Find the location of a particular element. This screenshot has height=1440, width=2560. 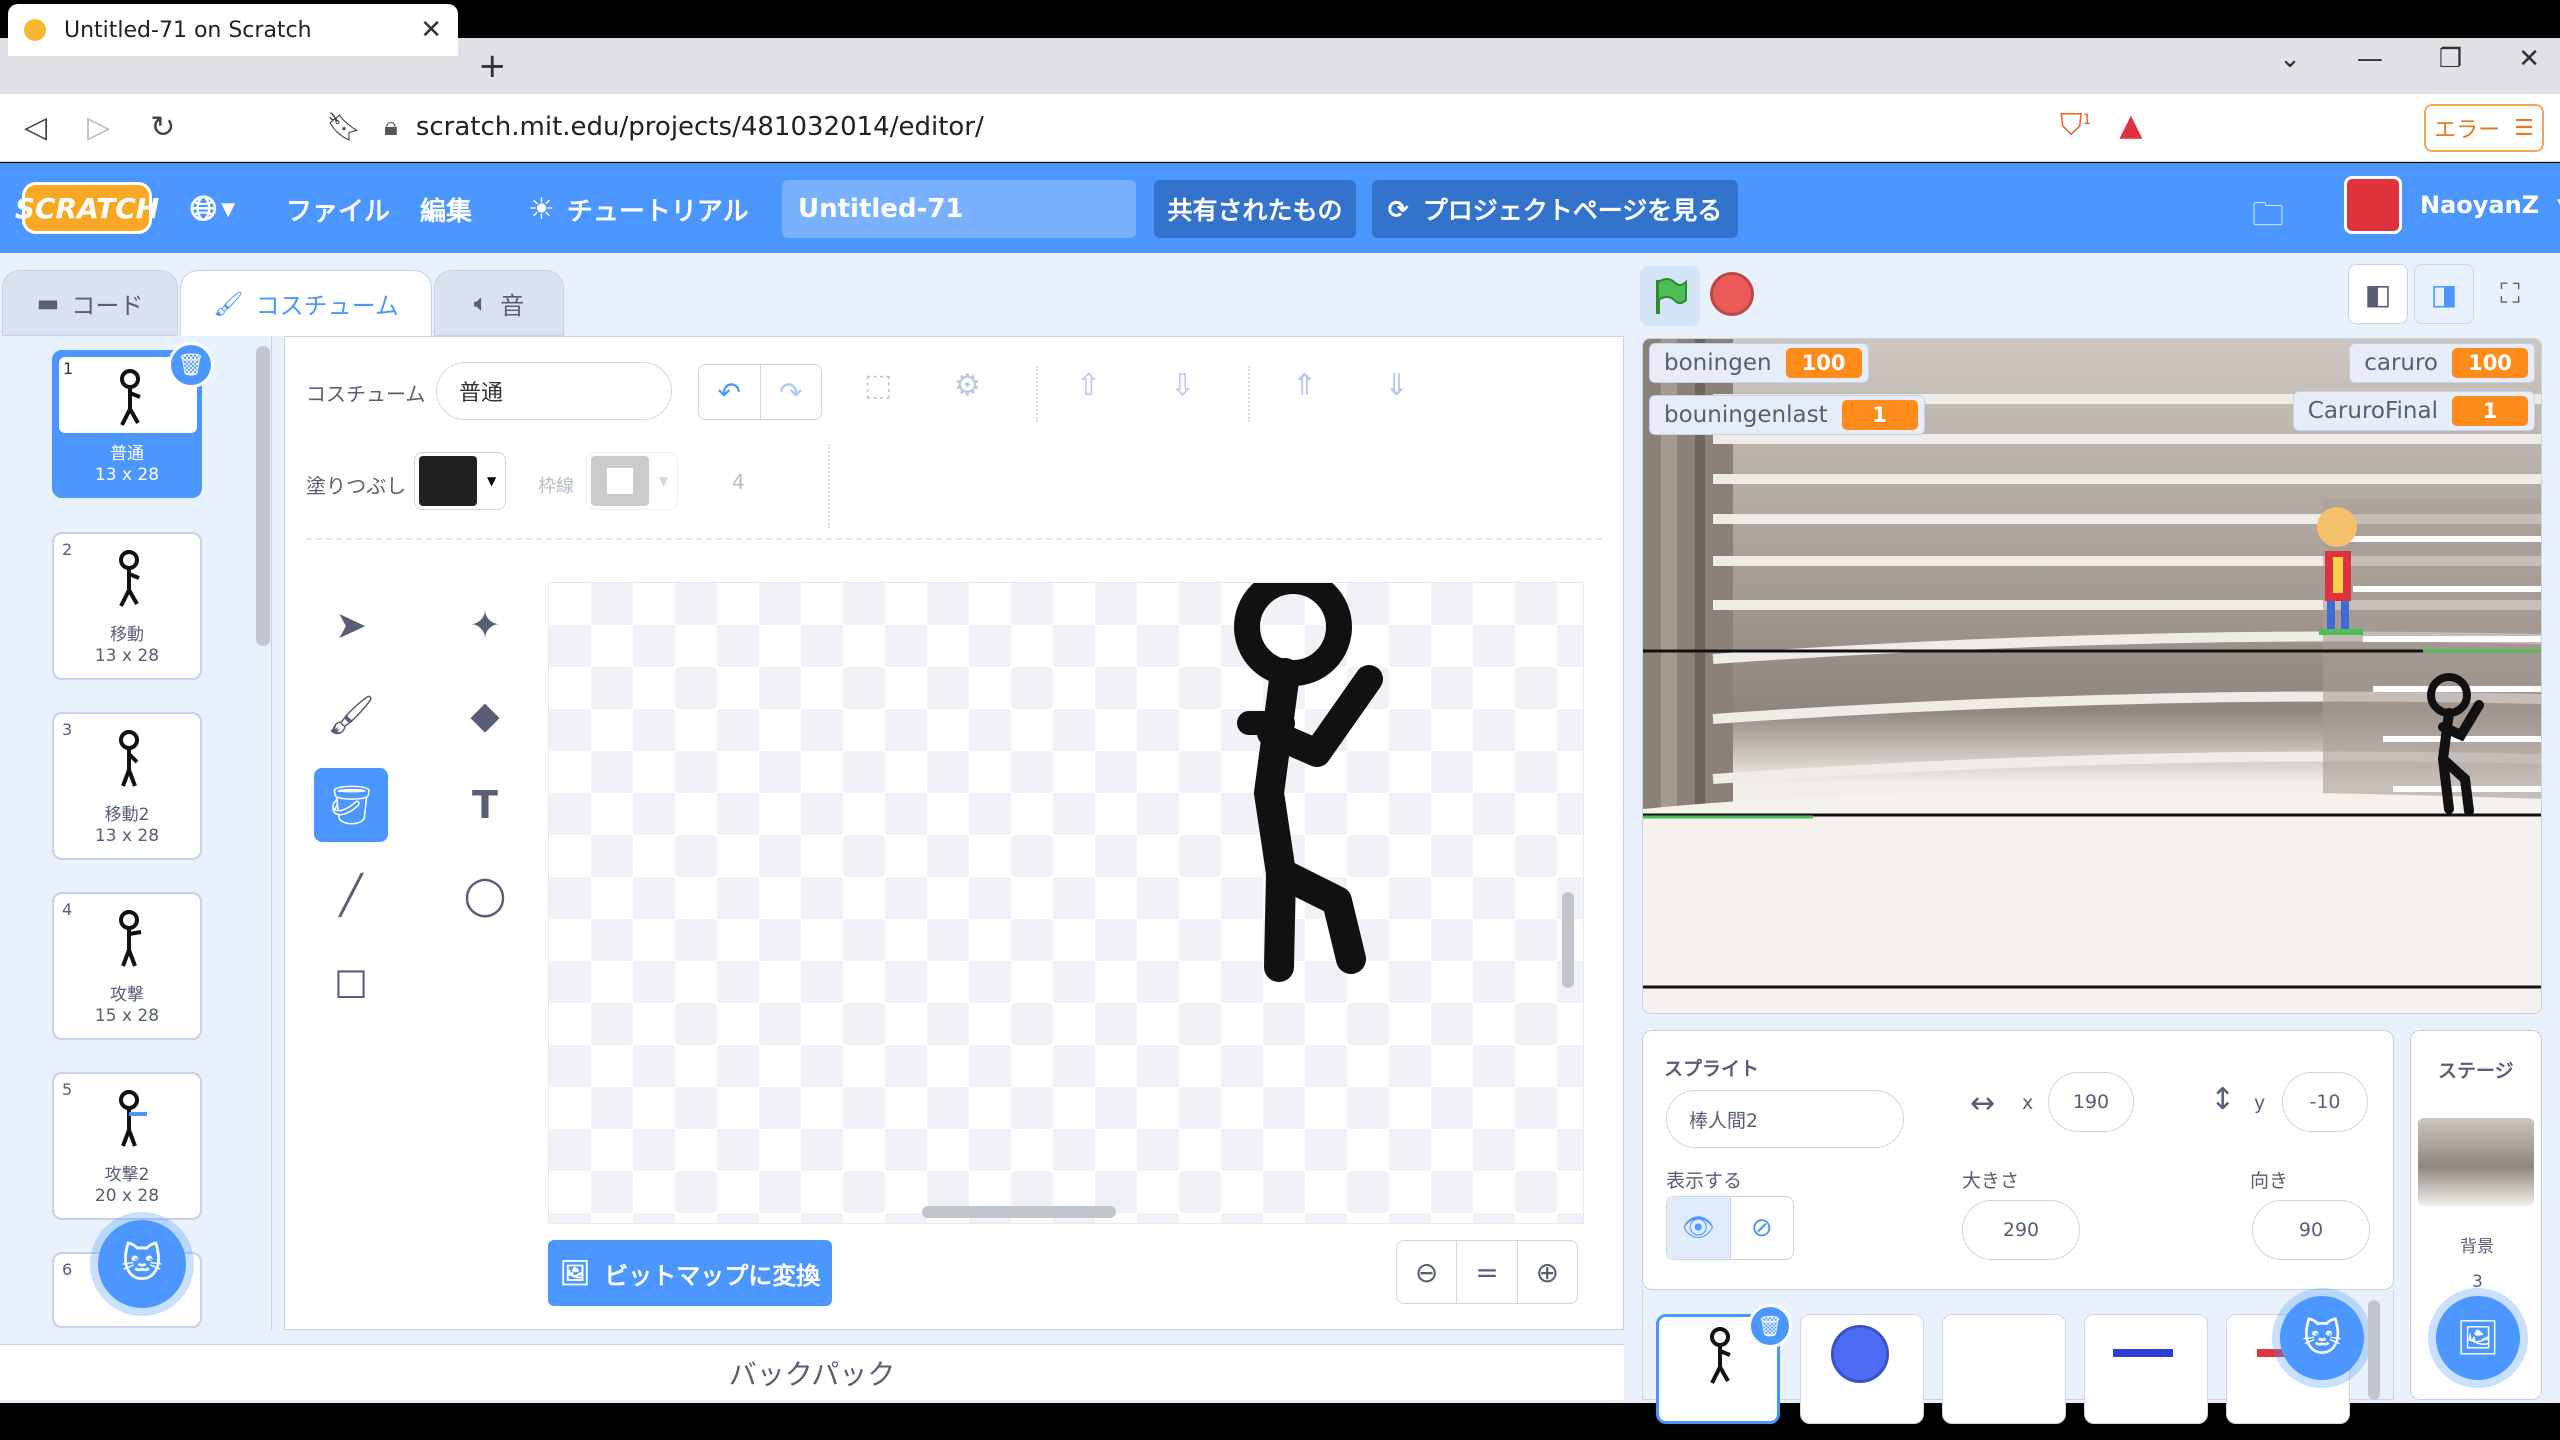

account-menu: NaoyanZ ▼ is located at coordinates (2452, 205).